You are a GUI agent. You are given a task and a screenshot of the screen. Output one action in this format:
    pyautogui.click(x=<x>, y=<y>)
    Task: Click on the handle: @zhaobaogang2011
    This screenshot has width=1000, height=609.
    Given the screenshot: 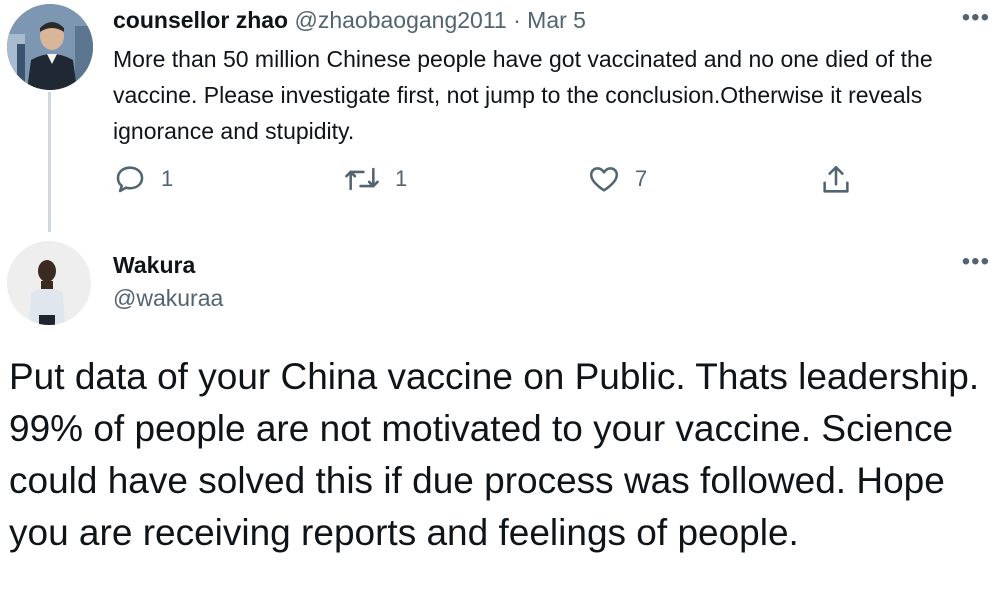 What is the action you would take?
    pyautogui.click(x=400, y=20)
    